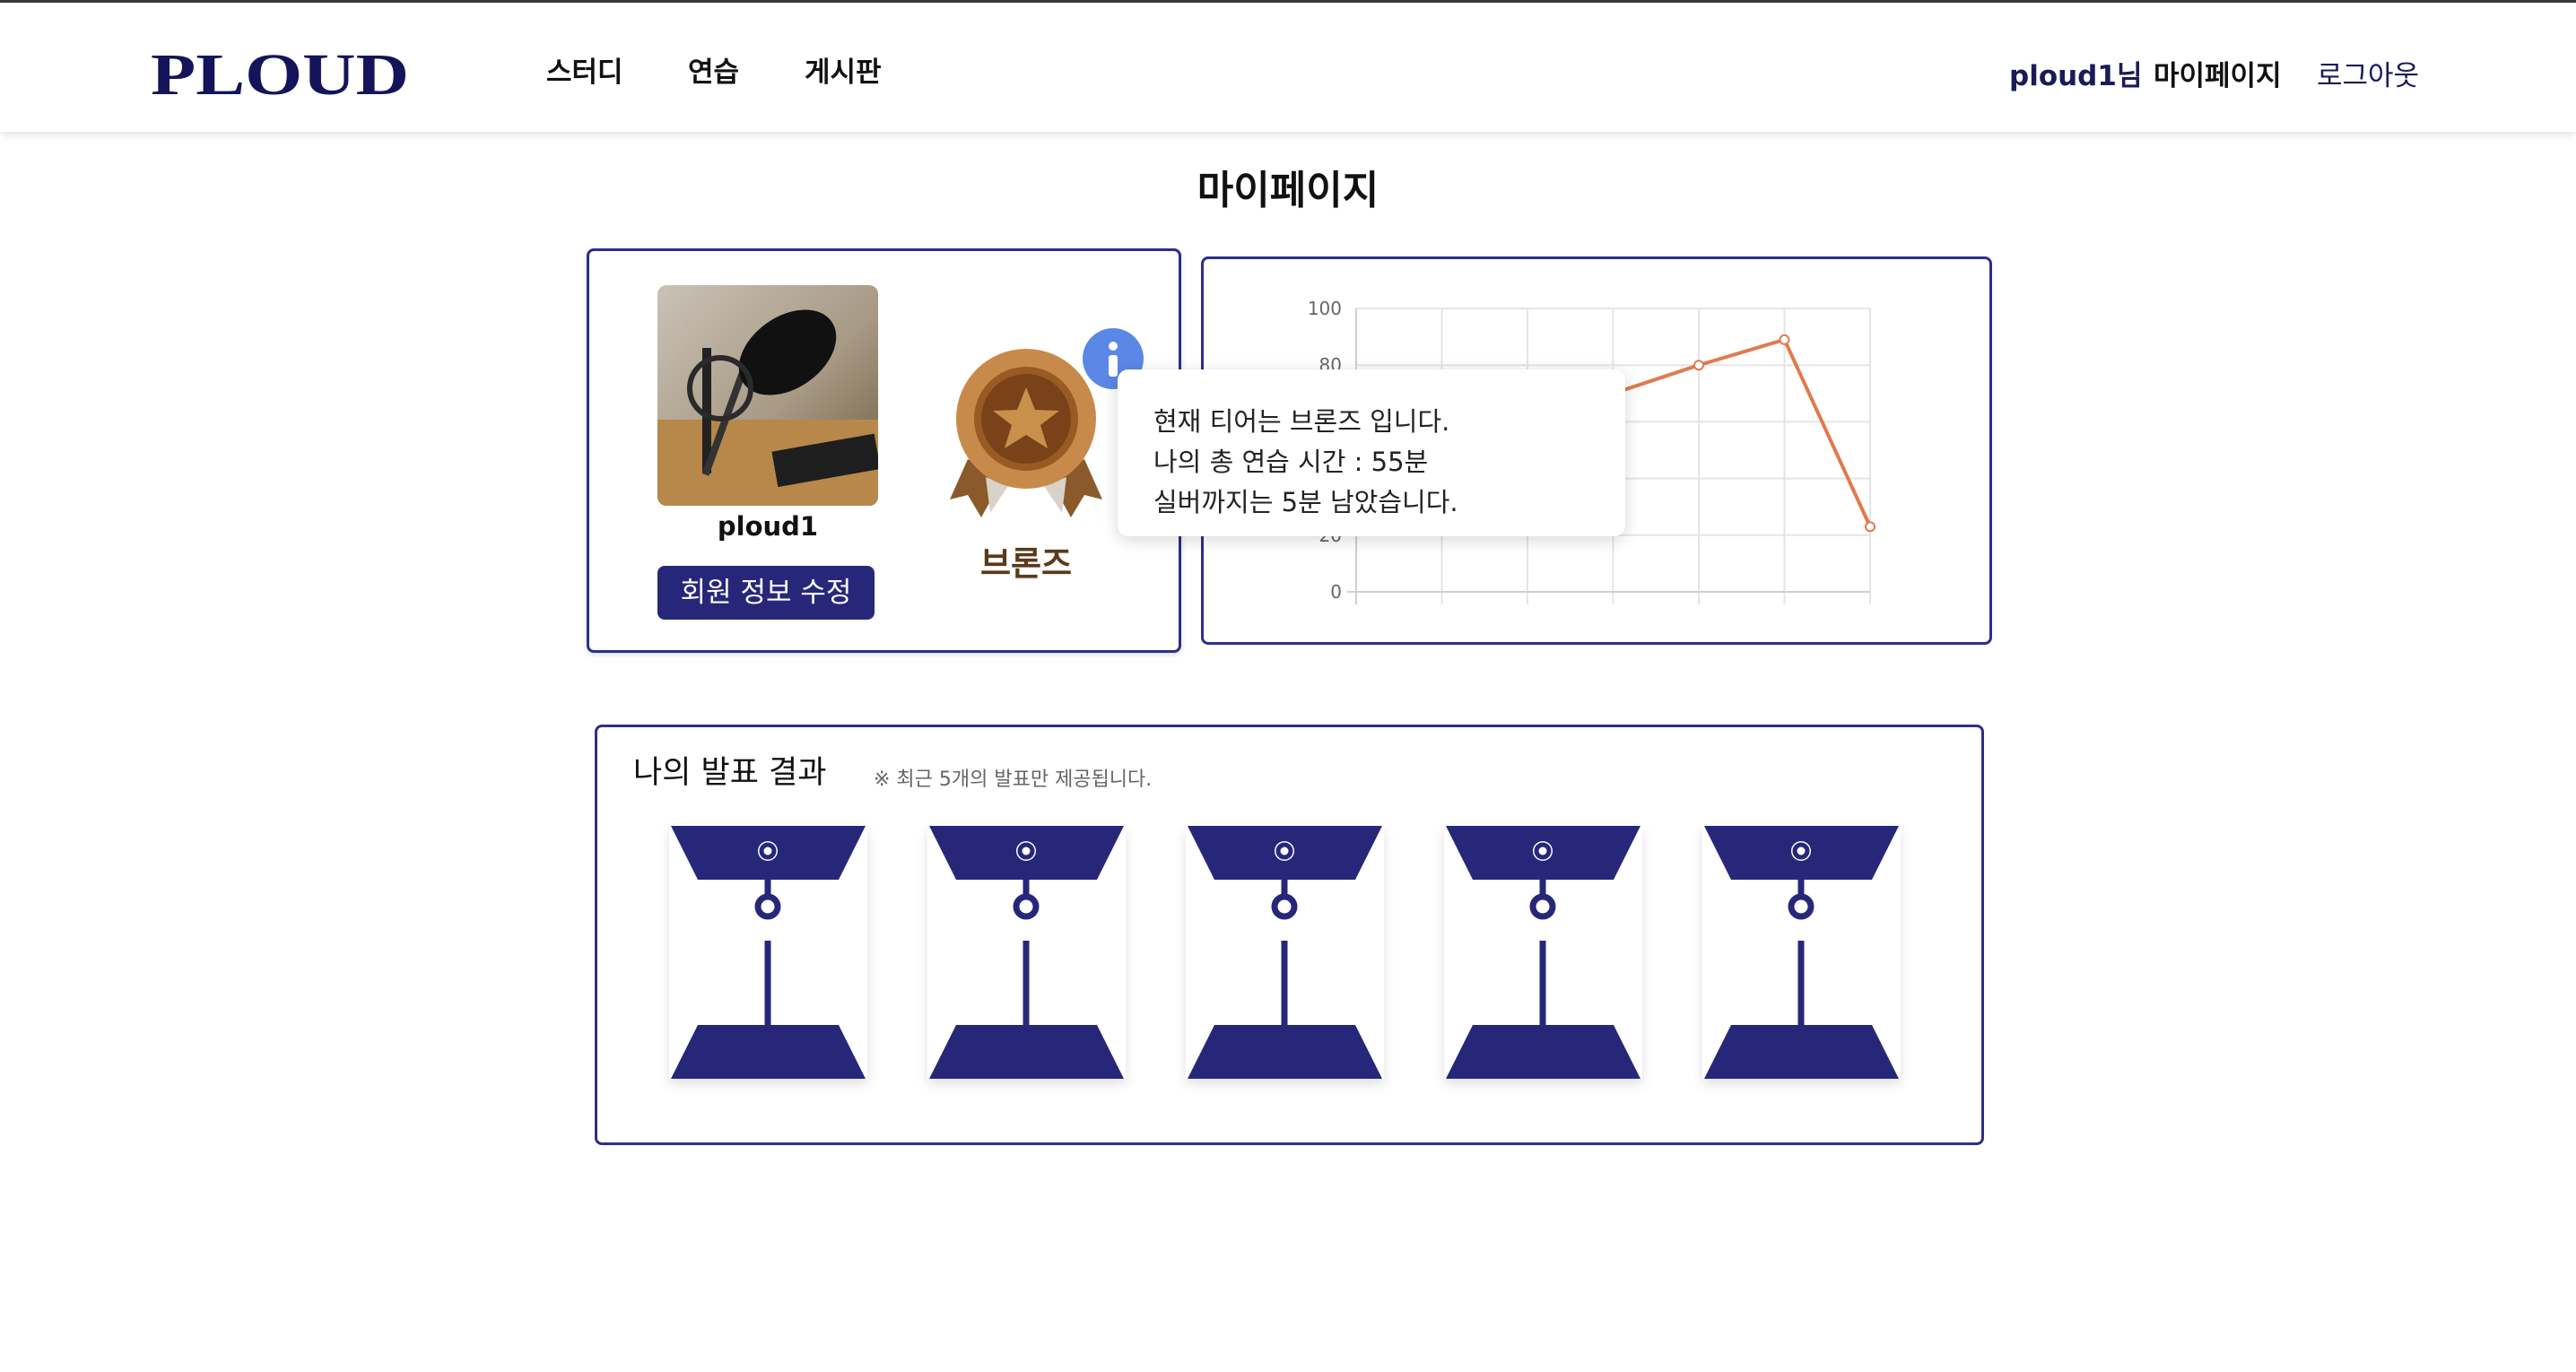 This screenshot has height=1372, width=2576. I want to click on username: ploud1, so click(768, 526).